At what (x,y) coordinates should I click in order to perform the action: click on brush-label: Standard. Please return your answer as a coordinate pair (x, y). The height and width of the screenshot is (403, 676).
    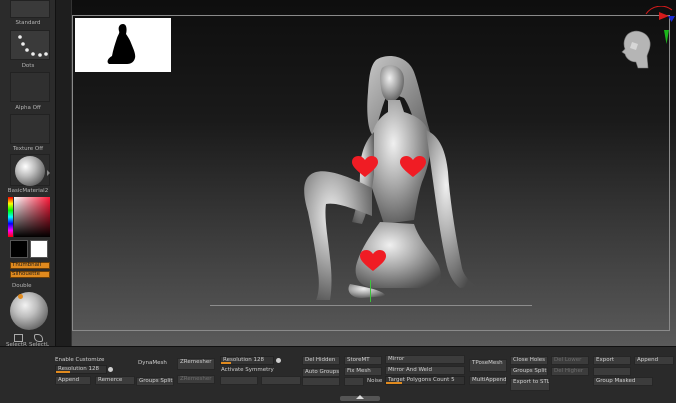
    Looking at the image, I should click on (28, 23).